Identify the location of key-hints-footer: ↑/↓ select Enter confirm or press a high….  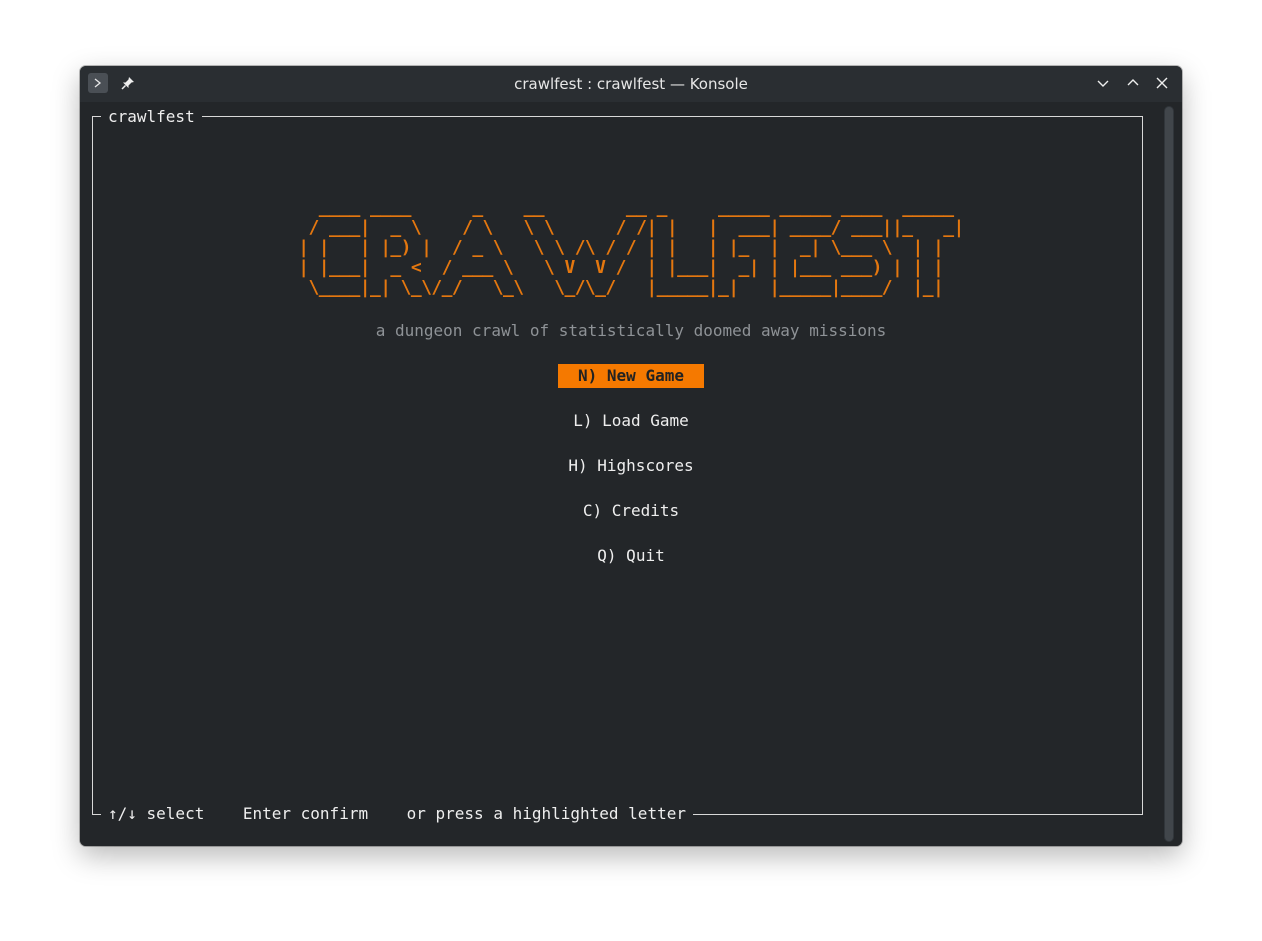
(397, 814).